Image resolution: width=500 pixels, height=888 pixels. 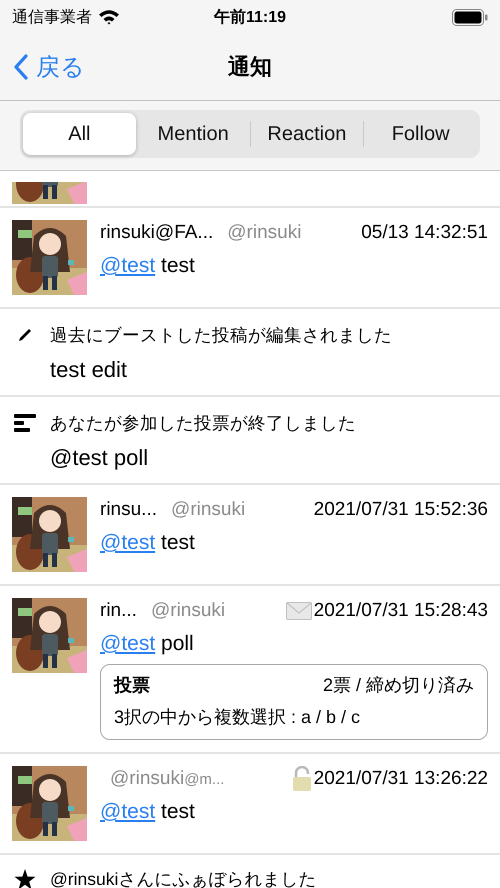 What do you see at coordinates (100, 458) in the screenshot?
I see `notice-text: @test poll` at bounding box center [100, 458].